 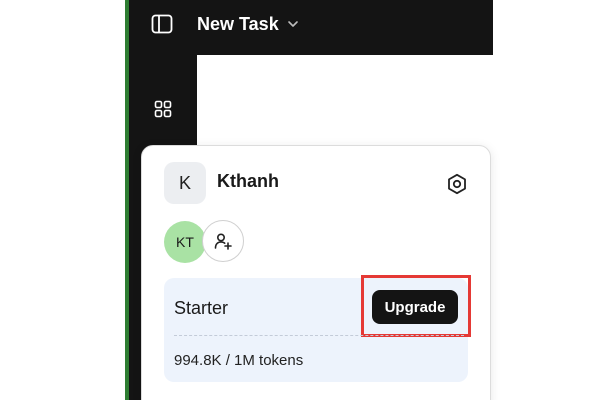 I want to click on task-title-dropdown: New Task, so click(x=248, y=24).